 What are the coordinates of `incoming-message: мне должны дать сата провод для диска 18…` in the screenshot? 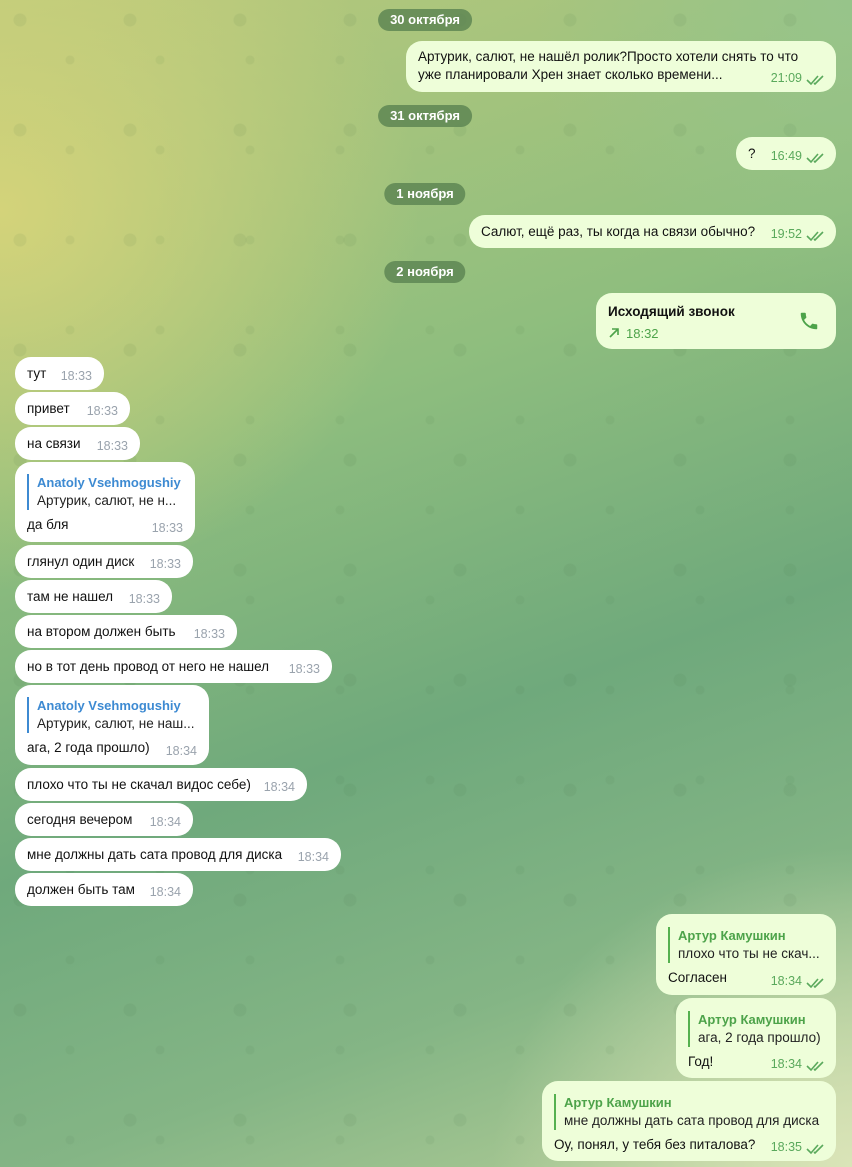 It's located at (178, 854).